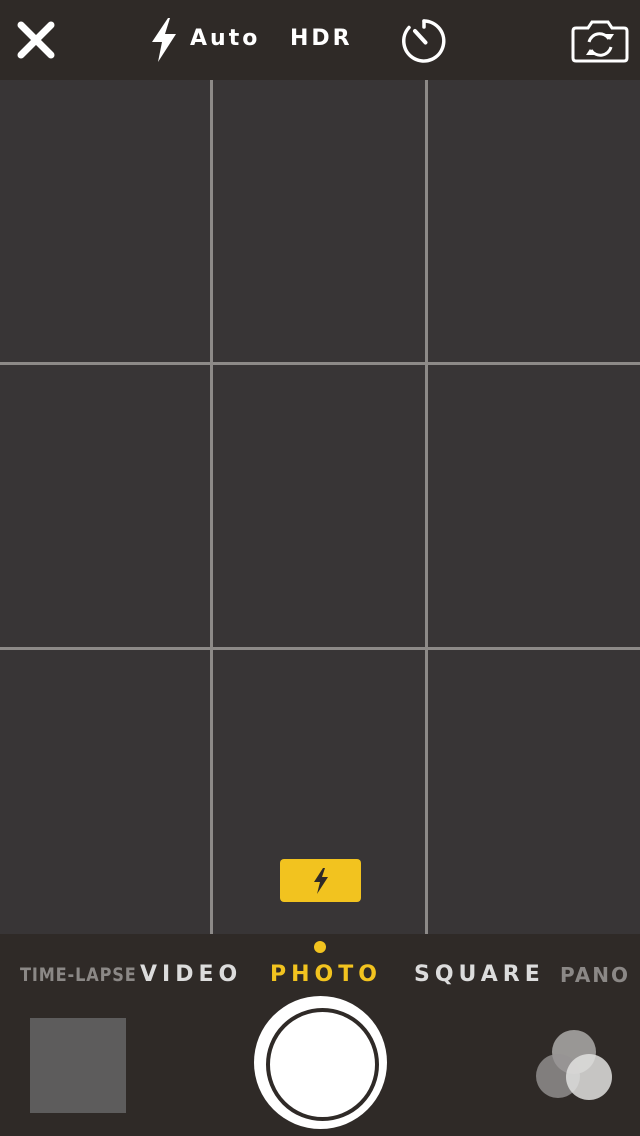 The height and width of the screenshot is (1136, 640). I want to click on timer-button, so click(424, 41).